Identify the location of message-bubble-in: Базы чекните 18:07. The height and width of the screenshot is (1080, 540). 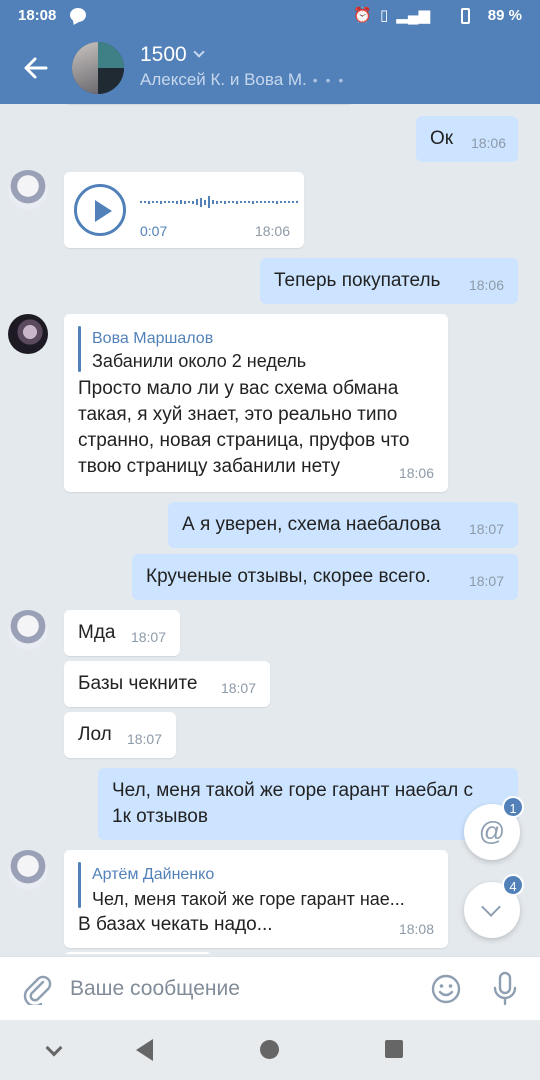
(167, 684).